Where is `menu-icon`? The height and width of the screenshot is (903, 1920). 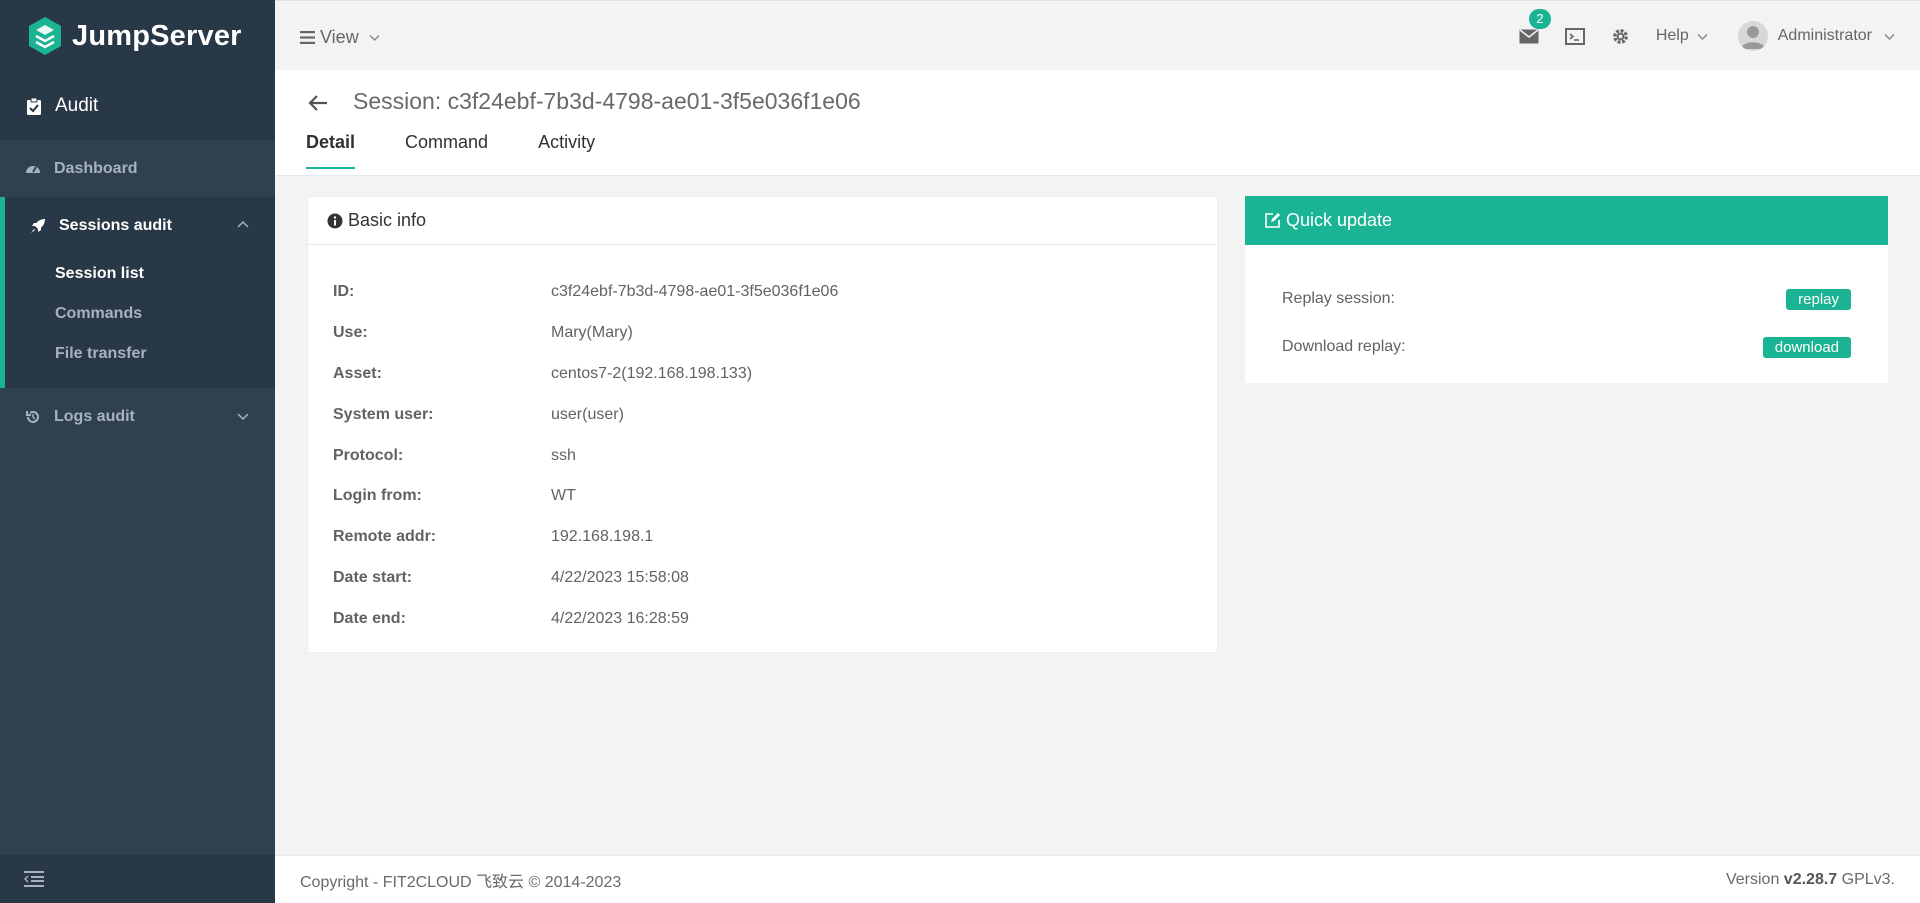
menu-icon is located at coordinates (307, 37).